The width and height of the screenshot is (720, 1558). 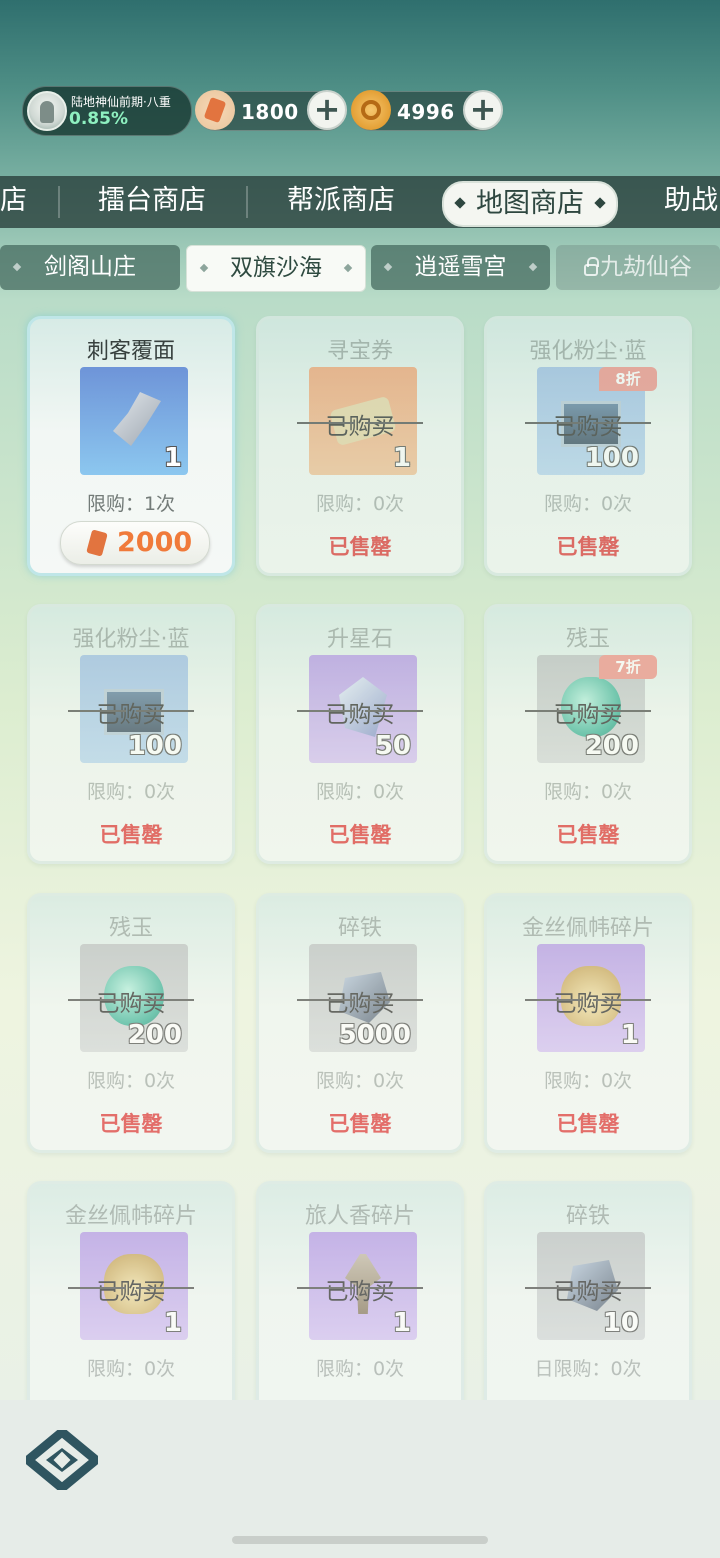 I want to click on area-tab-label: 逍遥雪宫, so click(x=460, y=267).